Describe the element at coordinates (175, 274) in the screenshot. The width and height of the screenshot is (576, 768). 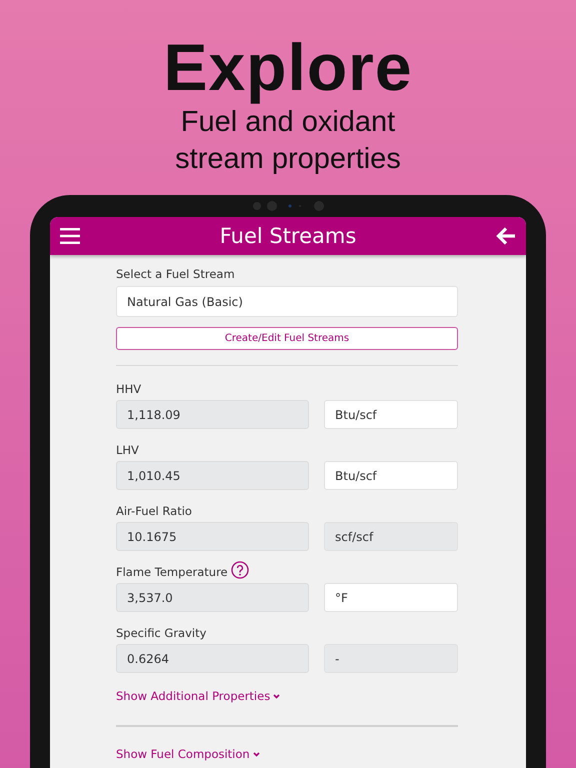
I see `field-label: Select a Fuel Stream` at that location.